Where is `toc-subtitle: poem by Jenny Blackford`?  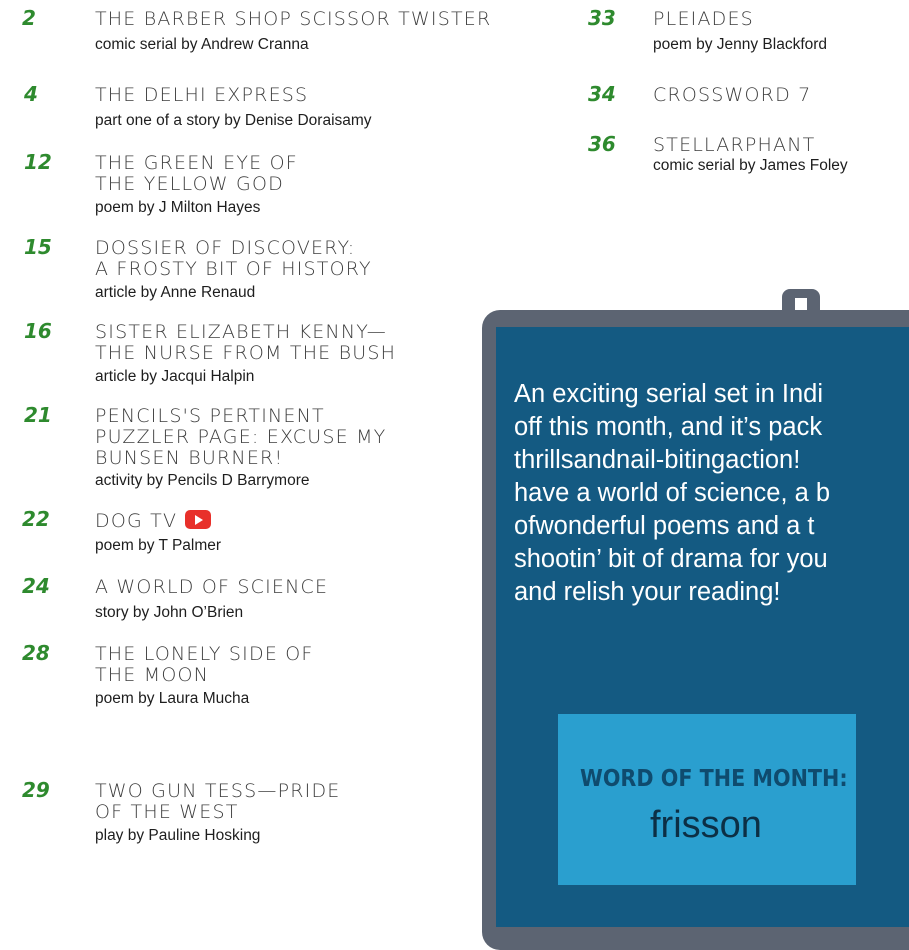
toc-subtitle: poem by Jenny Blackford is located at coordinates (740, 44).